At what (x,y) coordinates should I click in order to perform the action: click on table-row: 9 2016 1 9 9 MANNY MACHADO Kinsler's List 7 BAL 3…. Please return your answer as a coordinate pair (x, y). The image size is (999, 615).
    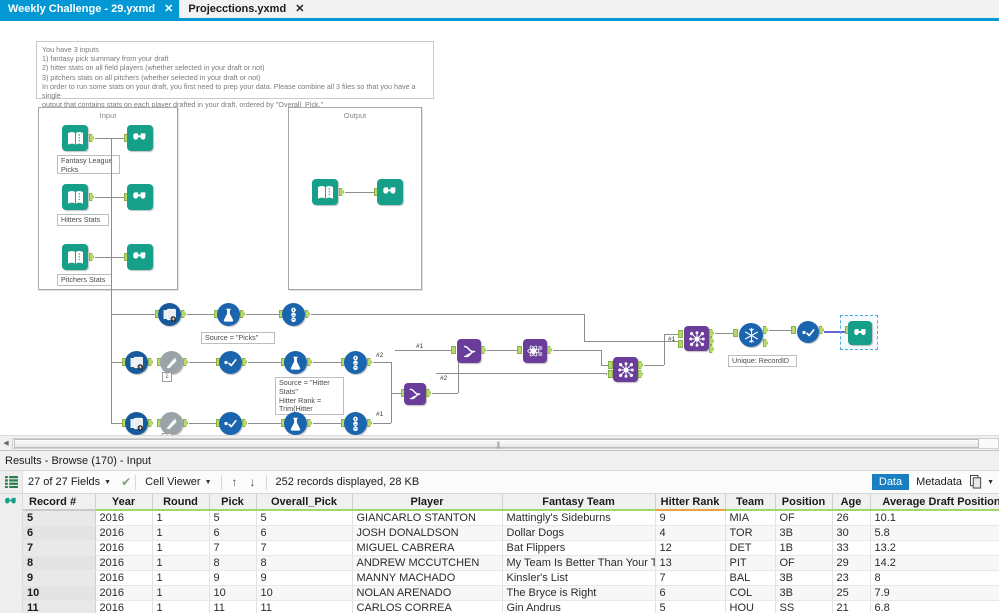
    Looking at the image, I should click on (511, 578).